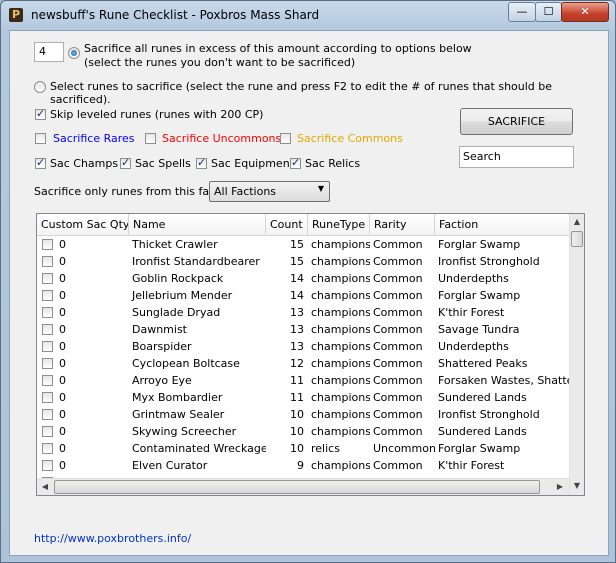  What do you see at coordinates (479, 329) in the screenshot?
I see `table-cell: Savage Tundra` at bounding box center [479, 329].